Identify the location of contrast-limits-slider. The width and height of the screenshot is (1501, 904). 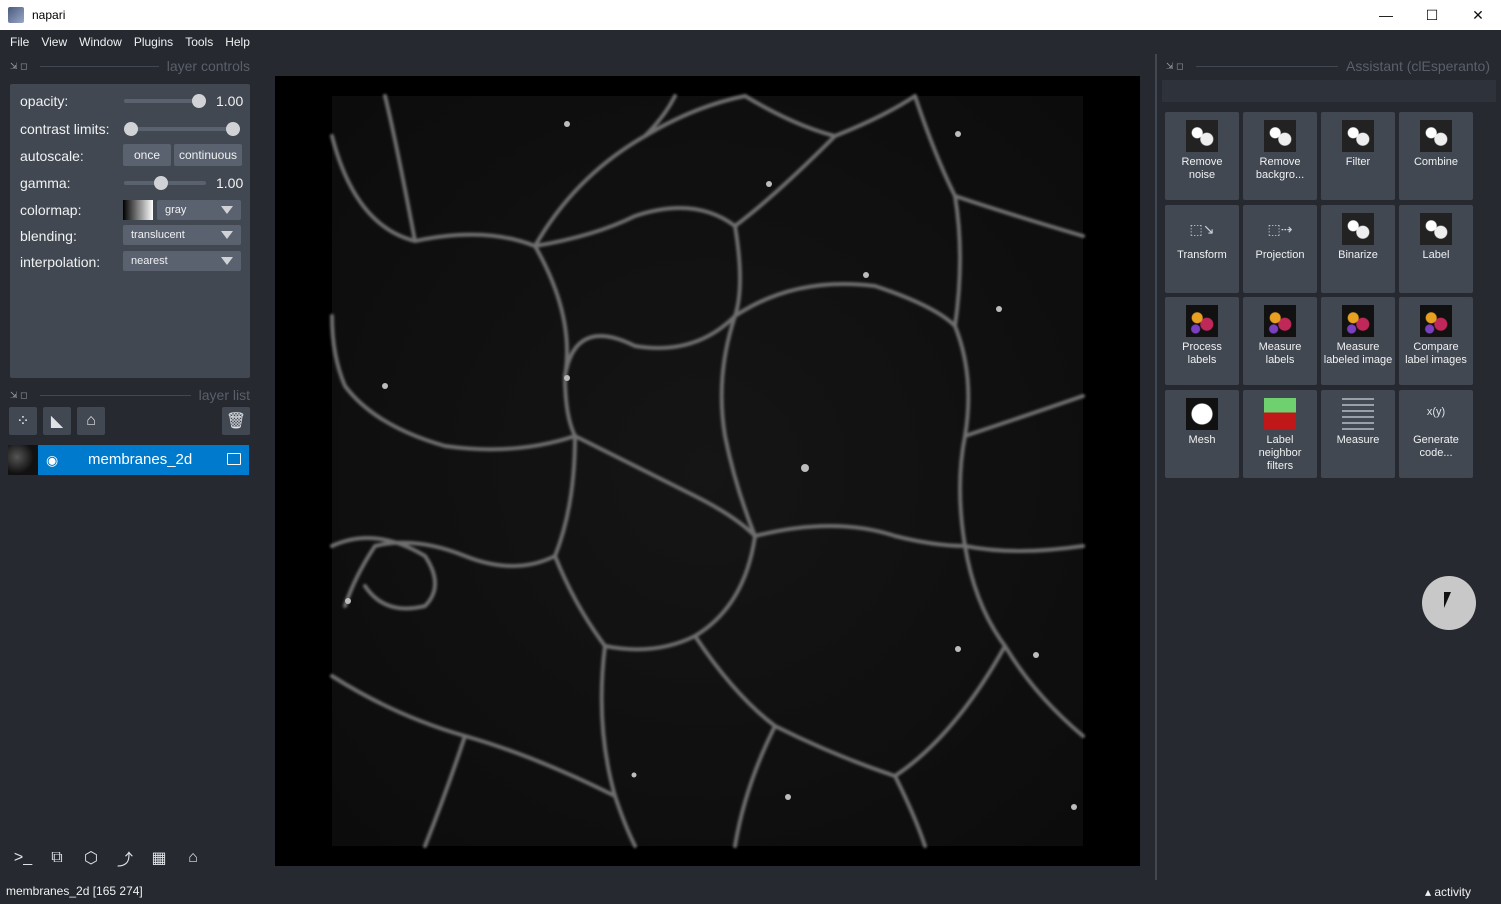
(182, 129).